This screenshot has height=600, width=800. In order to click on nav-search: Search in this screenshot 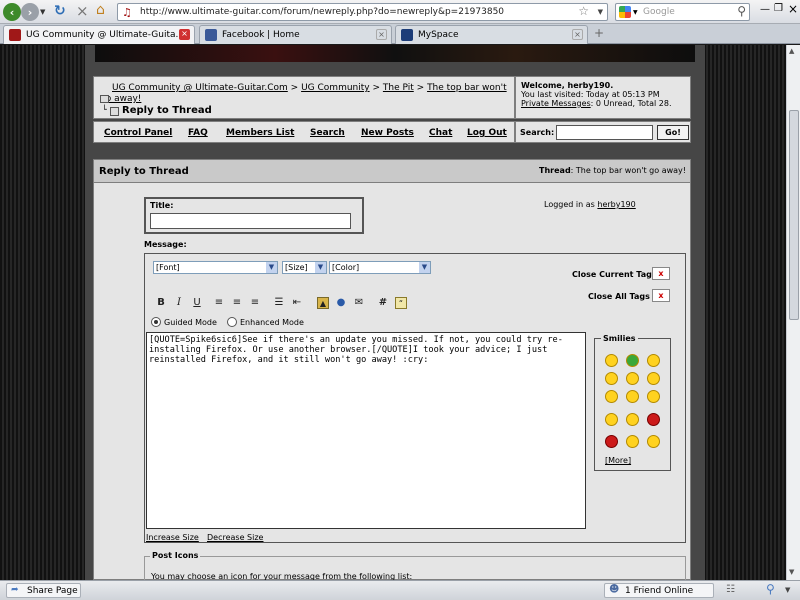, I will do `click(327, 133)`.